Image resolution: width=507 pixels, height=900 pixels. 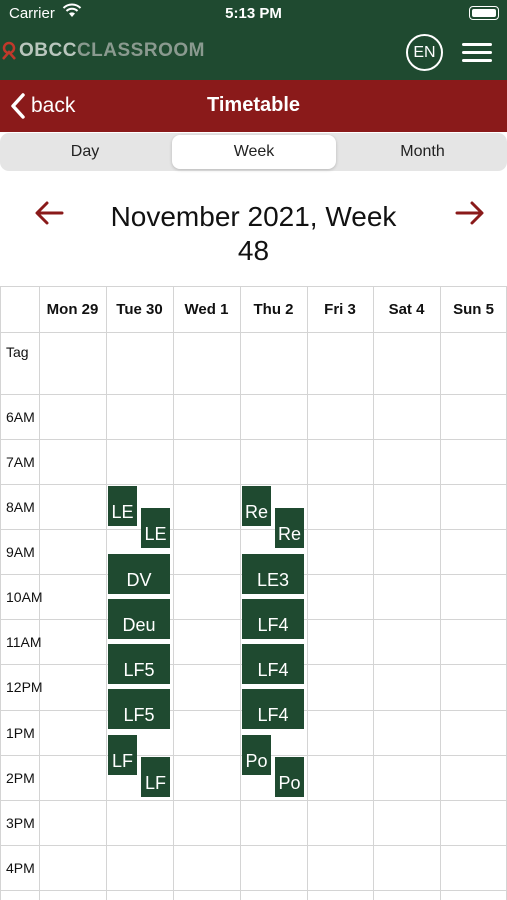 I want to click on logo-text-classroom: CLASSROOM, so click(x=140, y=50).